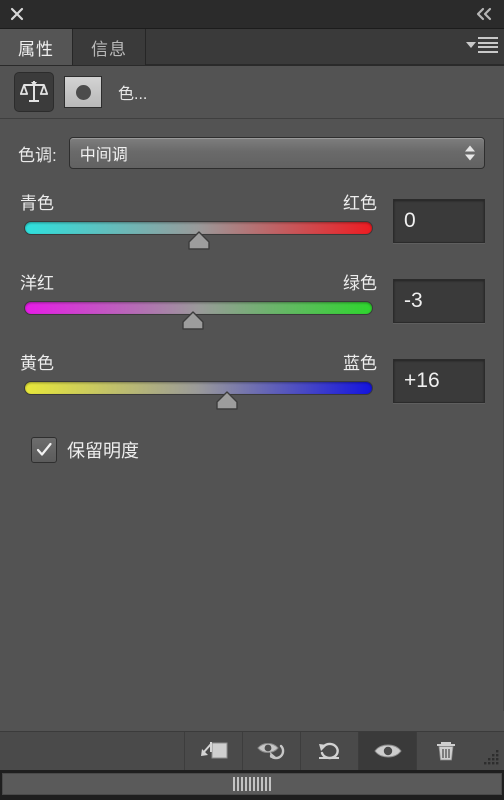 This screenshot has height=800, width=504. What do you see at coordinates (37, 155) in the screenshot?
I see `tone-label: 色调:` at bounding box center [37, 155].